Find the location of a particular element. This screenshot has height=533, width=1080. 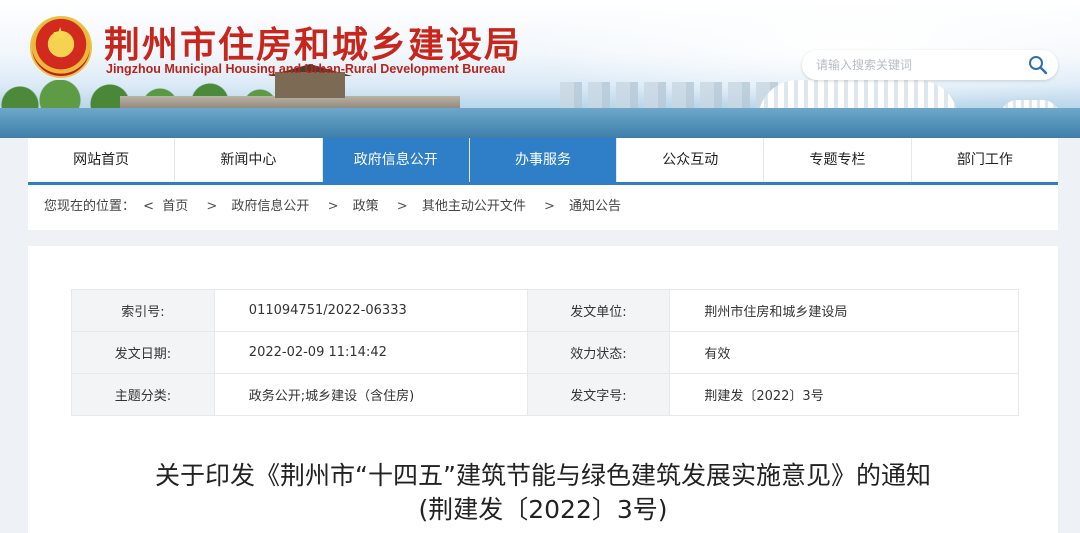

meta-value-status: 有效 is located at coordinates (844, 352).